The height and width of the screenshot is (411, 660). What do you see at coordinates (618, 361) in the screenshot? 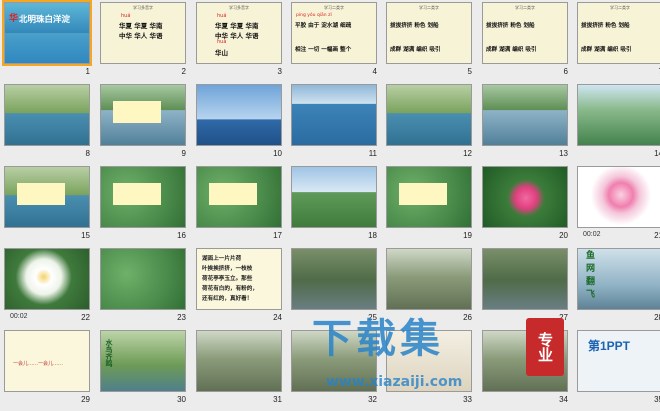
I see `slide-thumbnail-35: 第1PPT` at bounding box center [618, 361].